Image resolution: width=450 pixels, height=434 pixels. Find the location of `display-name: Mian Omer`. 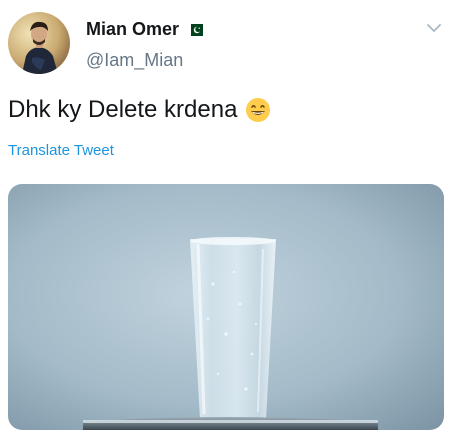

display-name: Mian Omer is located at coordinates (132, 29).